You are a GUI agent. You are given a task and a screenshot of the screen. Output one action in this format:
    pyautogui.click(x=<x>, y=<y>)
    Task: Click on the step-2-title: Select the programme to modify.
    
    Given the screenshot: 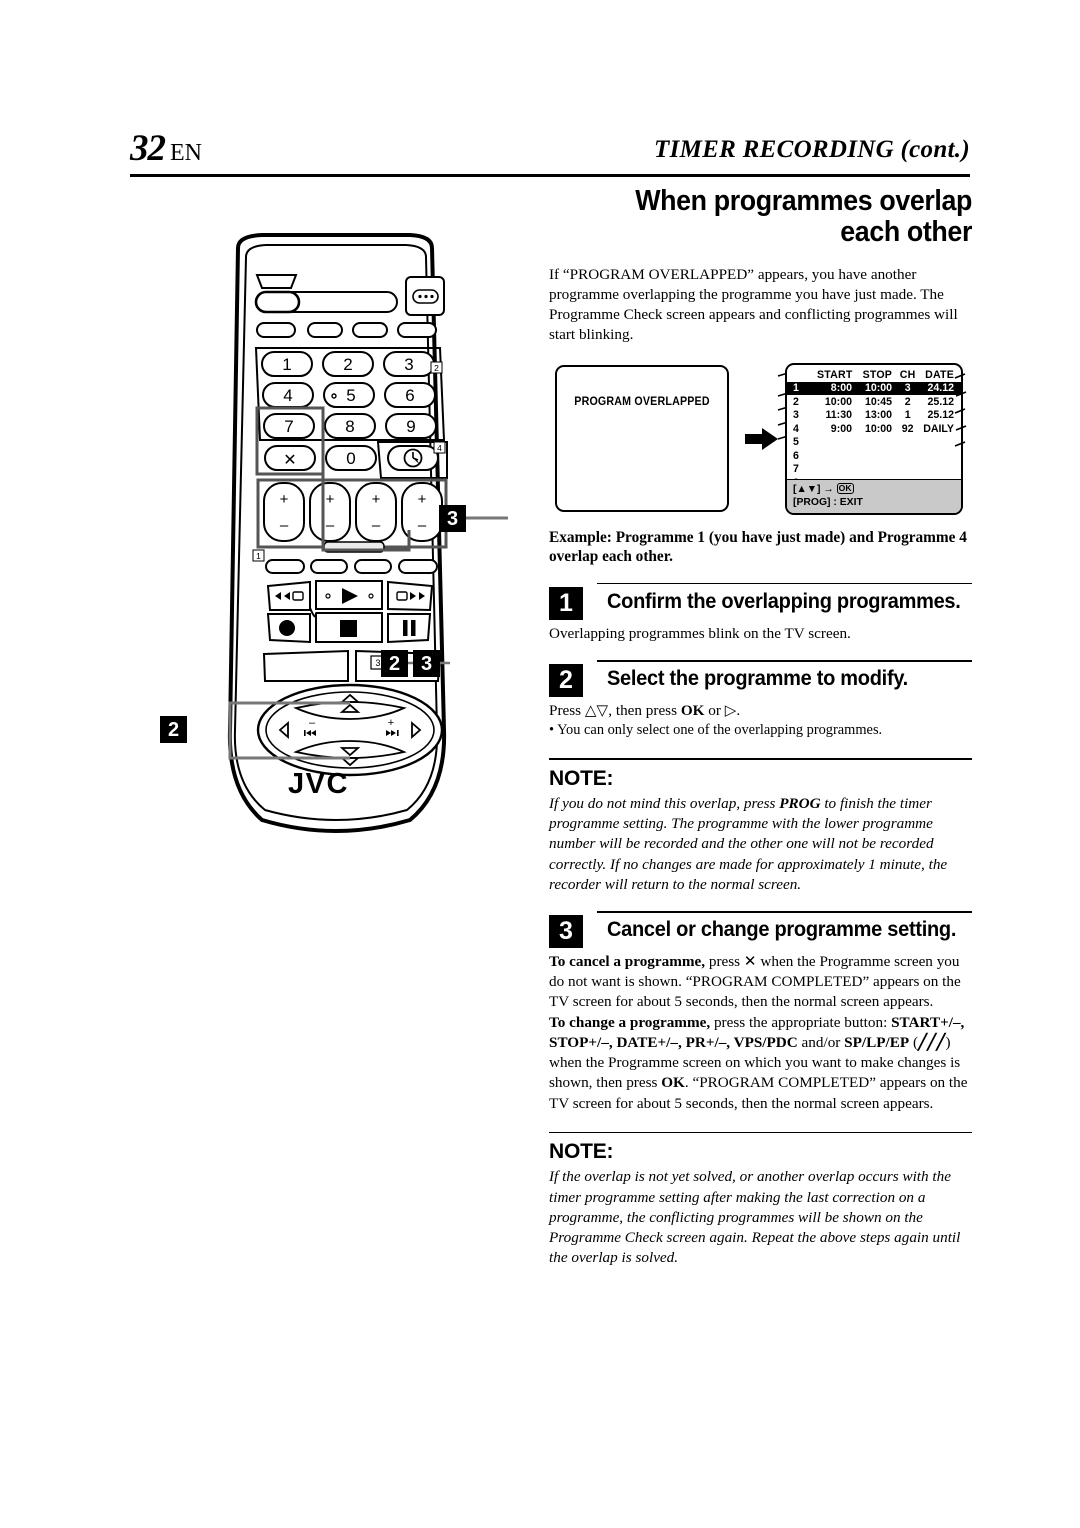 What is the action you would take?
    pyautogui.click(x=757, y=677)
    